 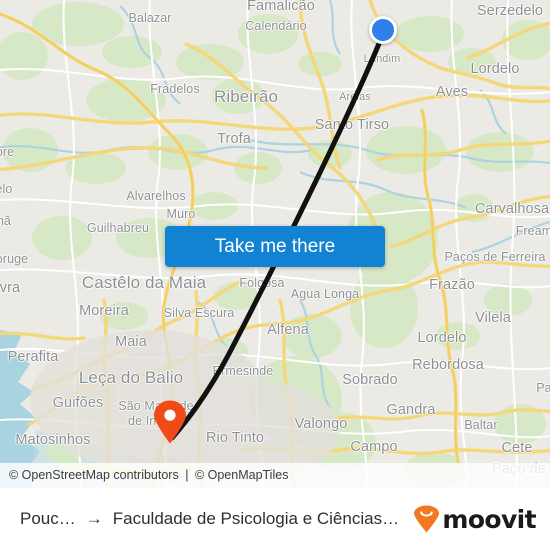 I want to click on moovit-logo: moovit, so click(x=475, y=519).